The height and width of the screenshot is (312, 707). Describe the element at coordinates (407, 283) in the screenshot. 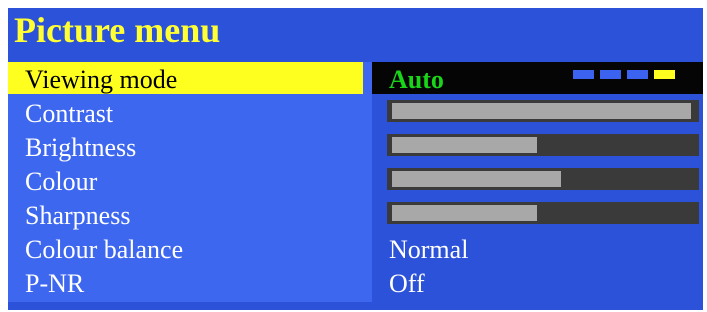

I see `pnr-value: Off` at that location.